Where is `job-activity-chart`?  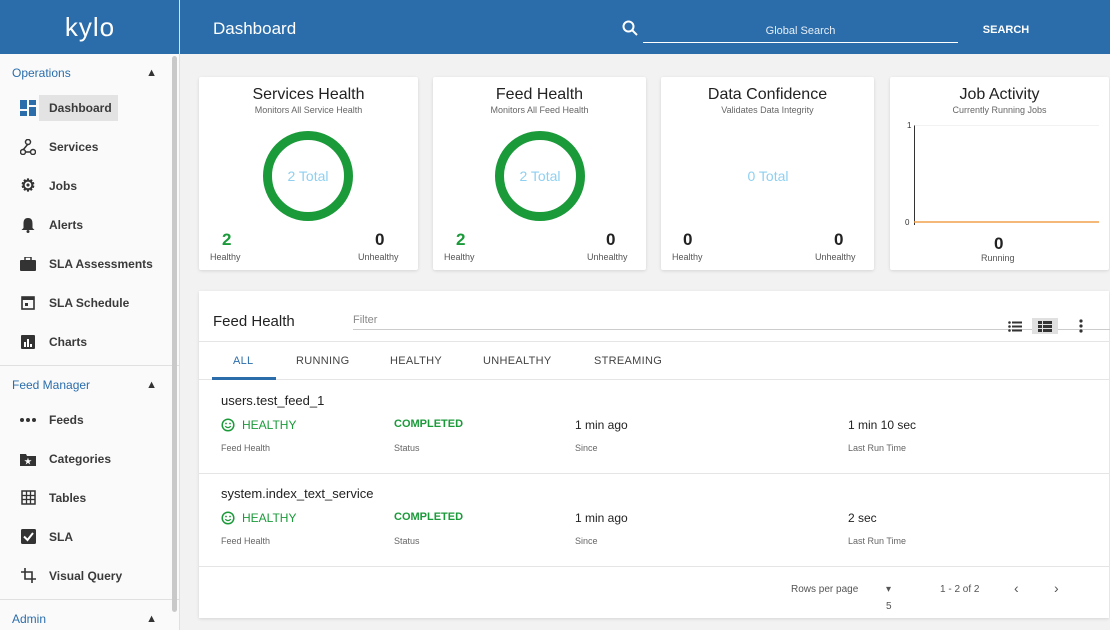
job-activity-chart is located at coordinates (1006, 174).